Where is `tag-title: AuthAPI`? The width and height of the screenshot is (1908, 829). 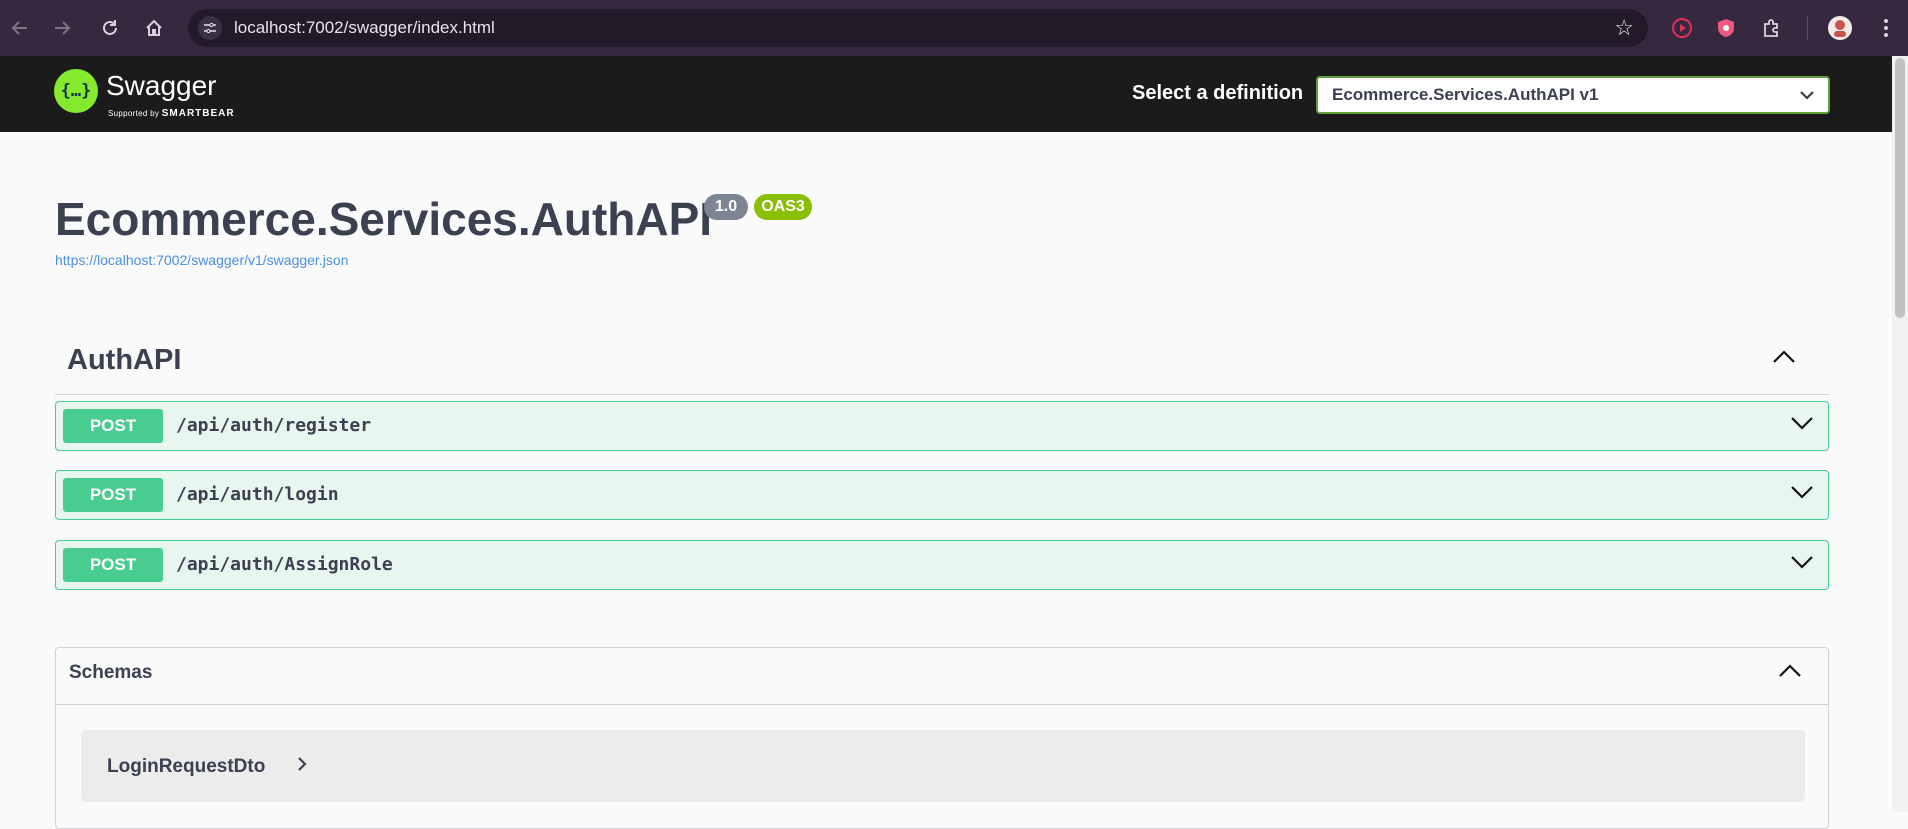 tag-title: AuthAPI is located at coordinates (124, 360).